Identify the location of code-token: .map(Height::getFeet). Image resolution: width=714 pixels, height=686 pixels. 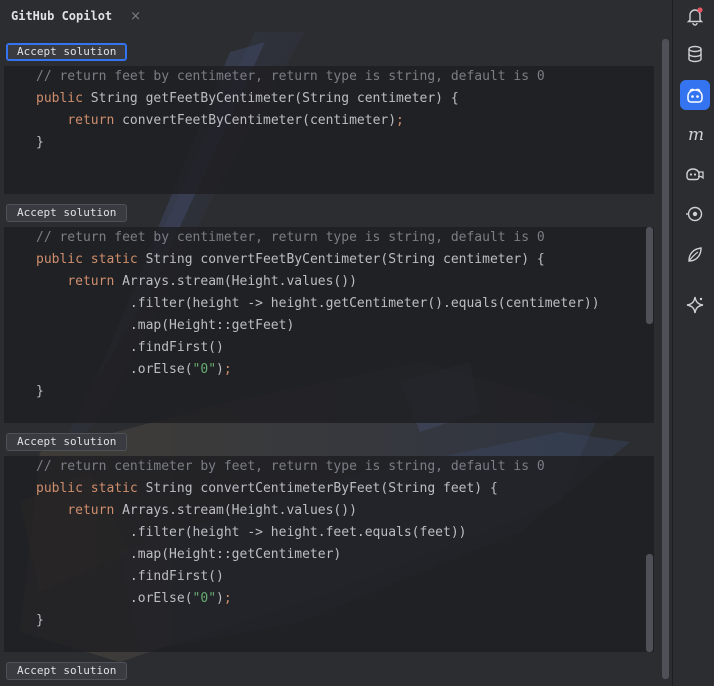
(165, 325).